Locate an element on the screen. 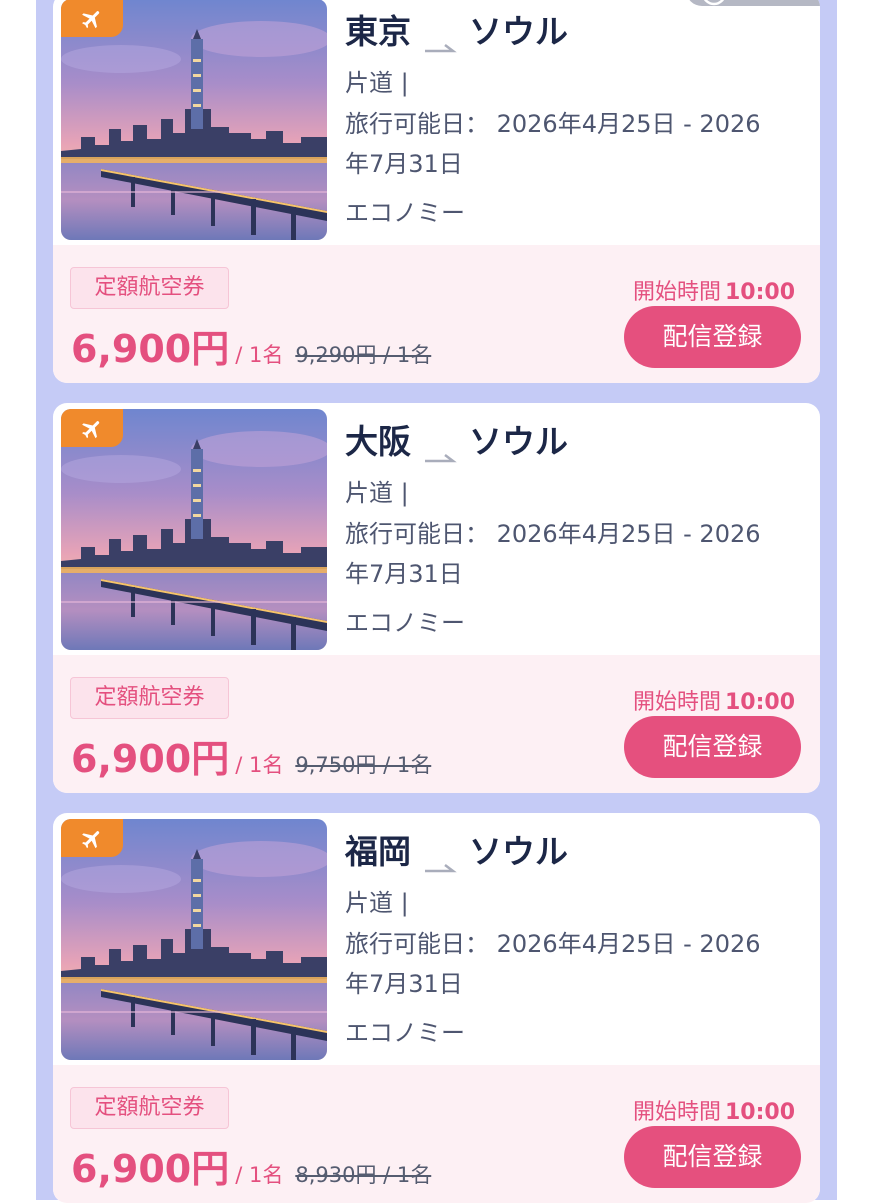  price-row: 6,900円 / 1名 9,750円 / 1名 is located at coordinates (251, 754).